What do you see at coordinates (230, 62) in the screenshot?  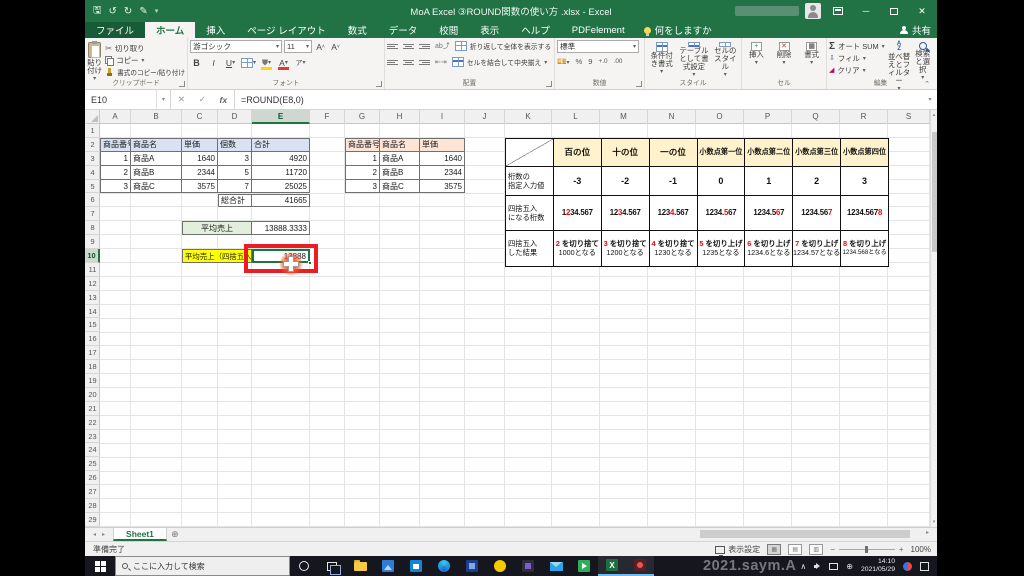 I see `underline-button: U ▾` at bounding box center [230, 62].